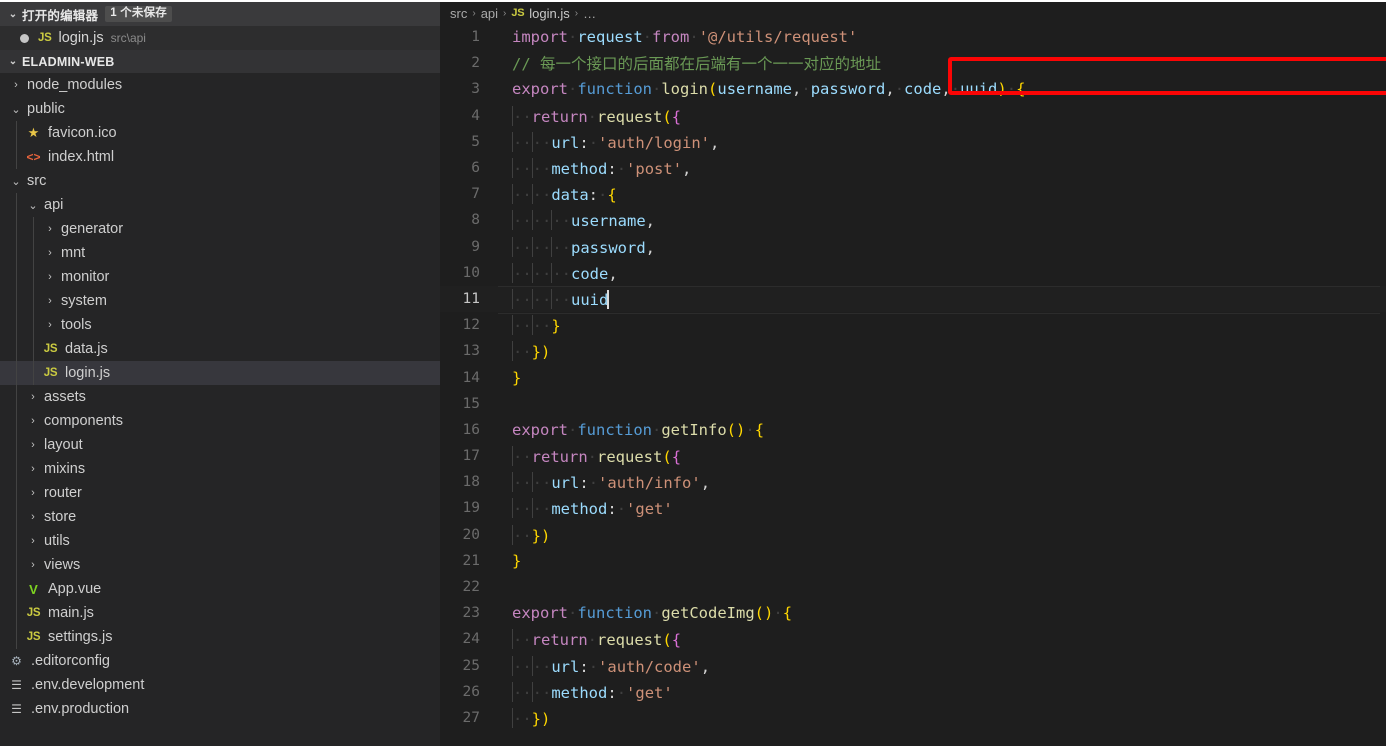 This screenshot has height=746, width=1393. What do you see at coordinates (220, 229) in the screenshot?
I see `tree-item-generator: › generator` at bounding box center [220, 229].